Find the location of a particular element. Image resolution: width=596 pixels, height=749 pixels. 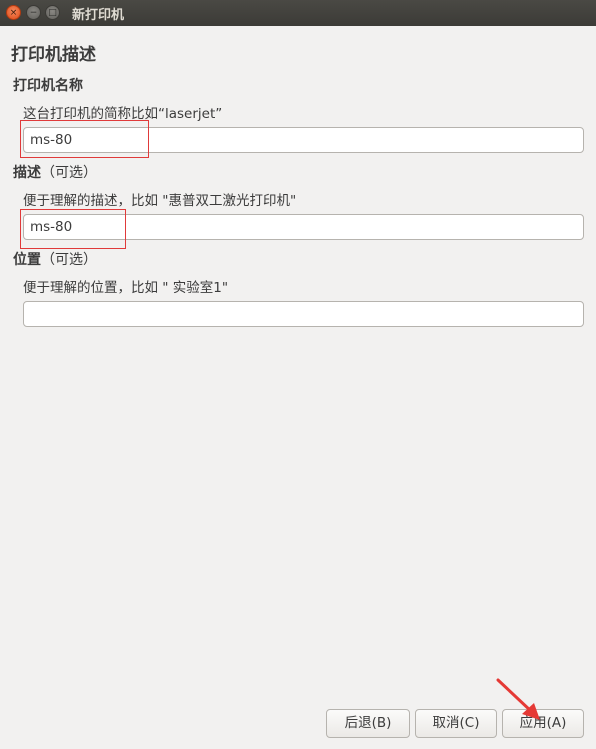

window-title: 新打印机 is located at coordinates (98, 15).